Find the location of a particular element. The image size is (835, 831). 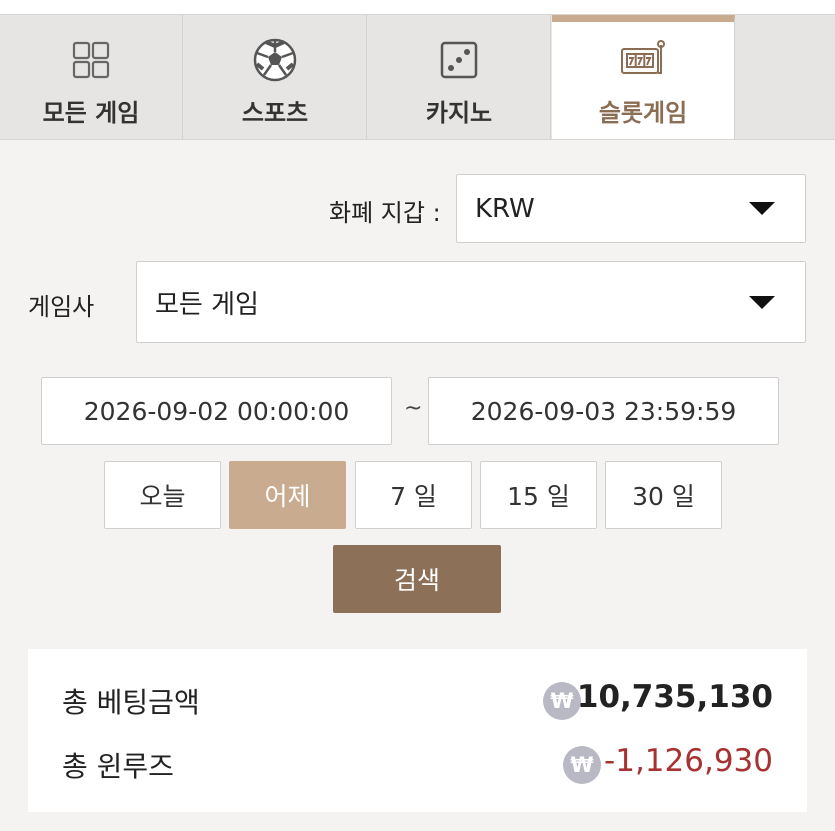

tab-casino: 카지노 is located at coordinates (459, 77).